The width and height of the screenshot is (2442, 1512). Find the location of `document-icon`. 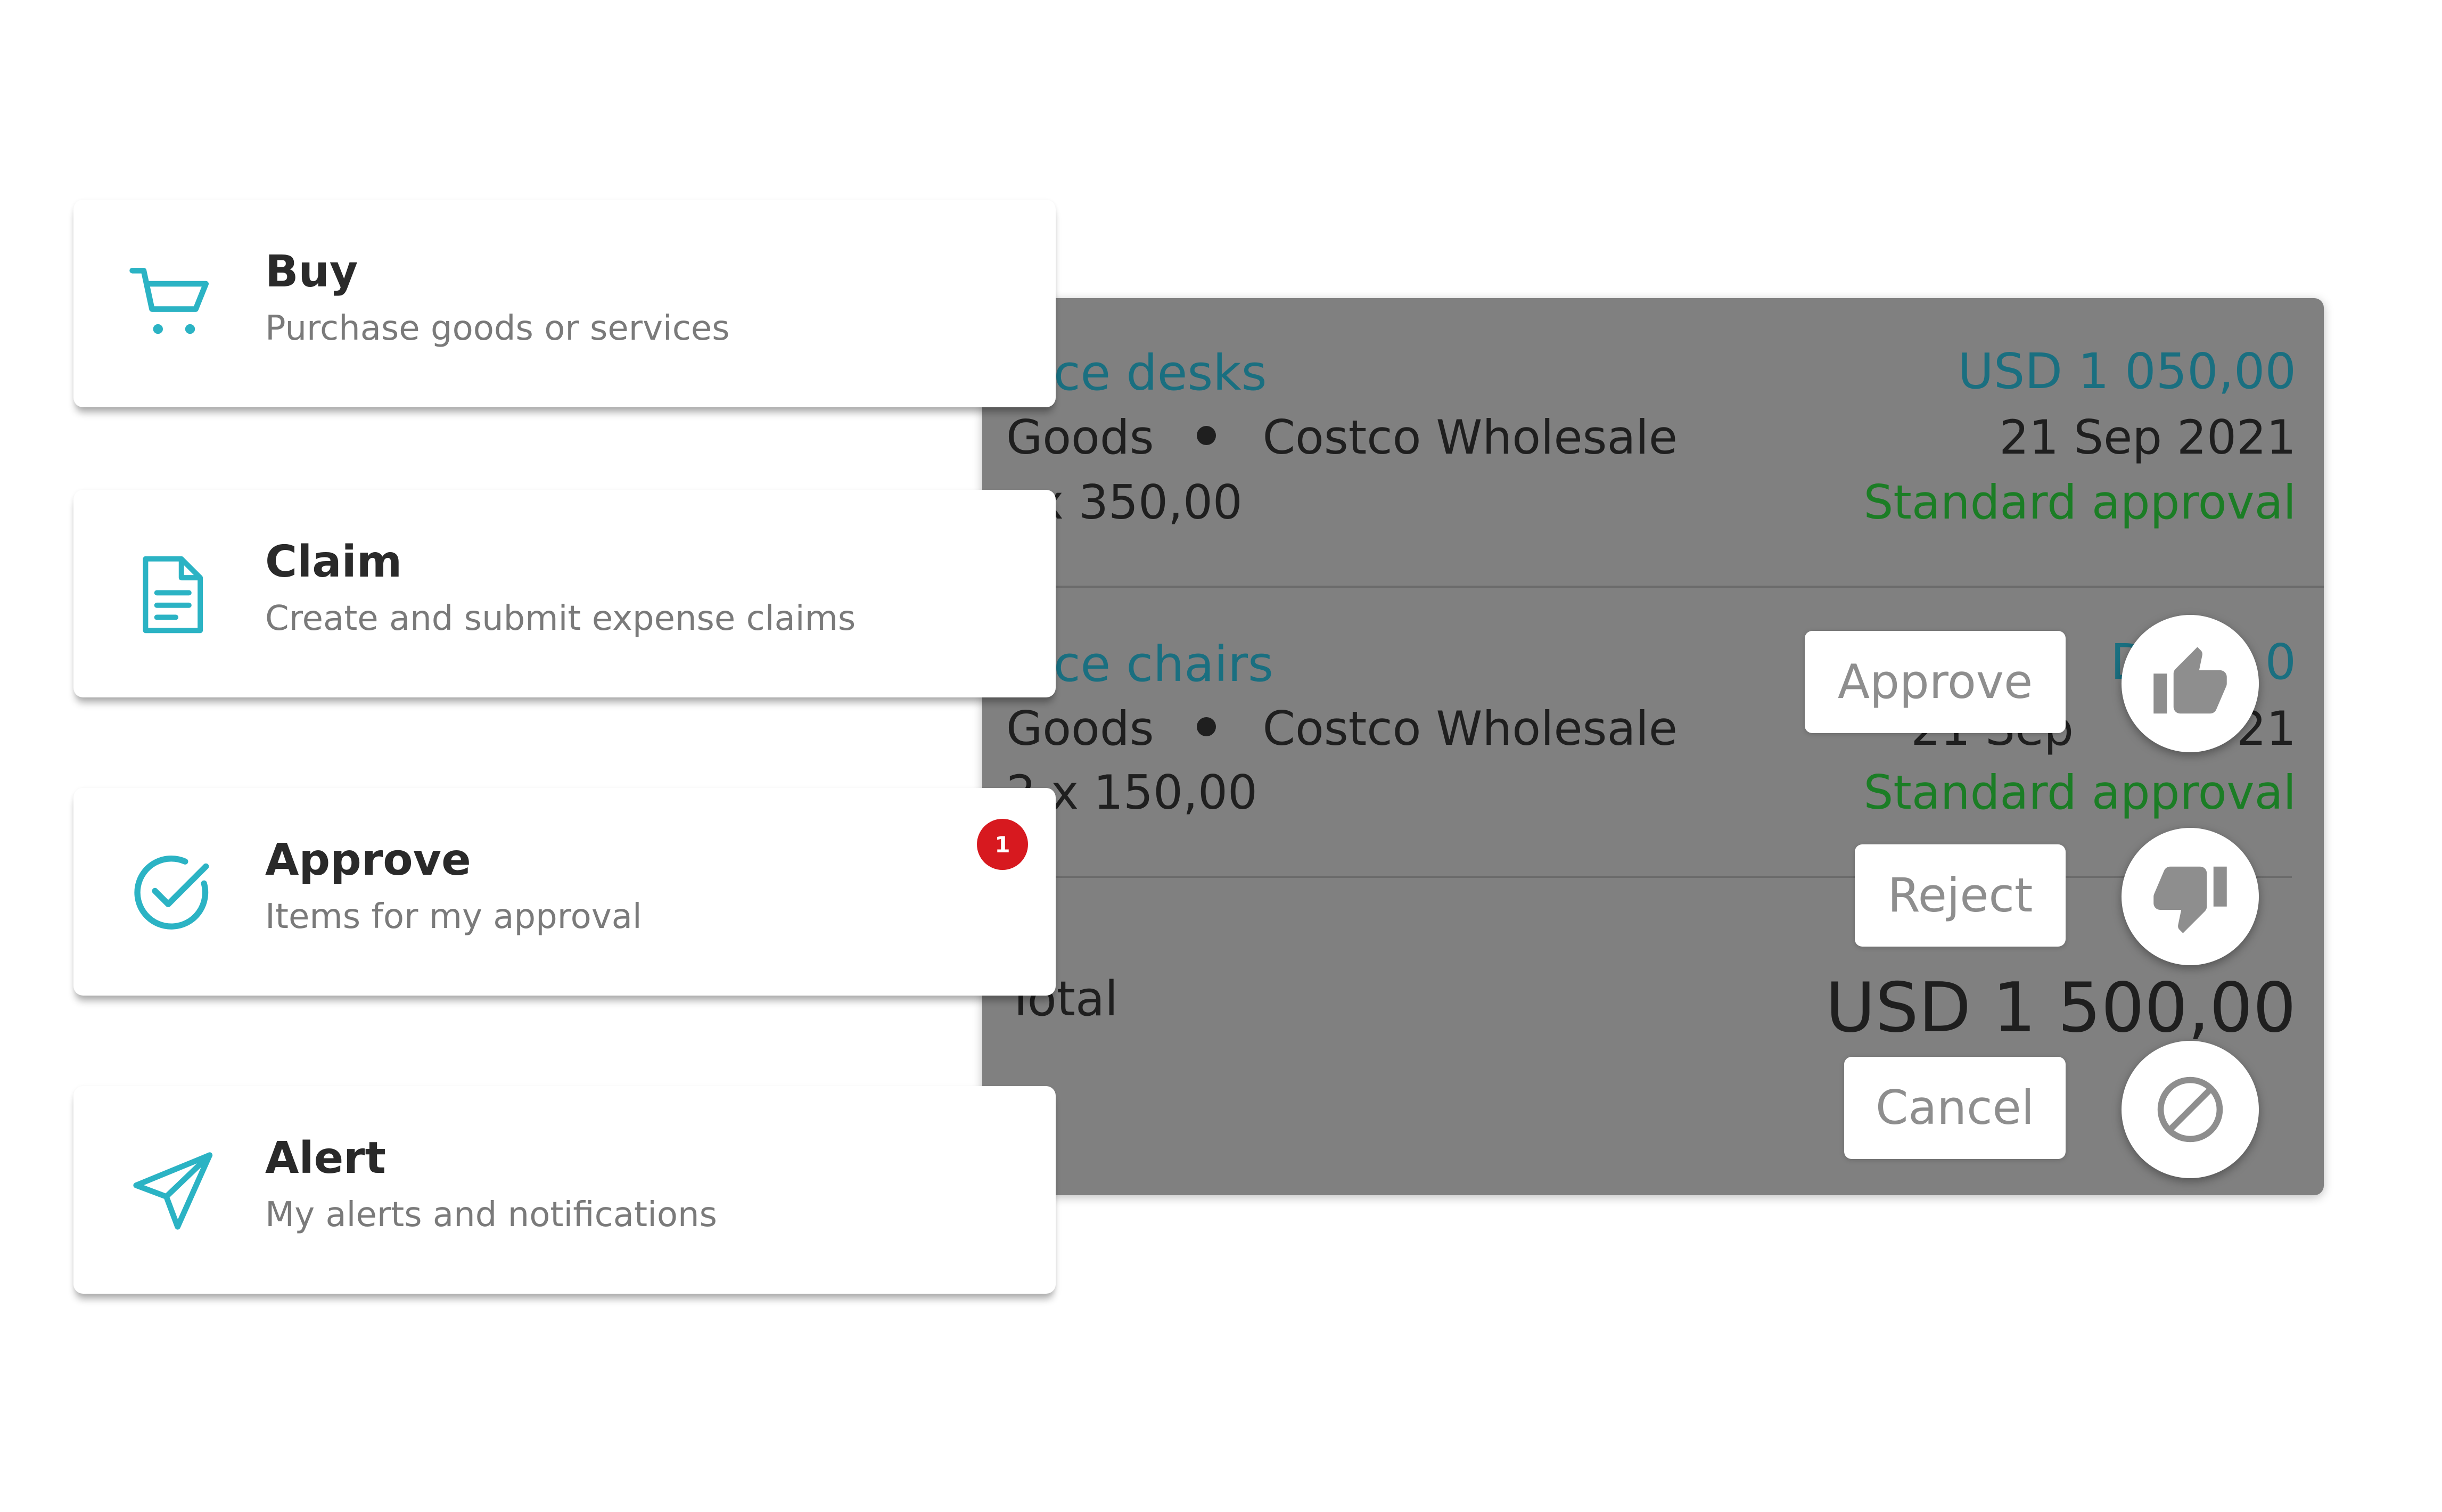

document-icon is located at coordinates (173, 595).